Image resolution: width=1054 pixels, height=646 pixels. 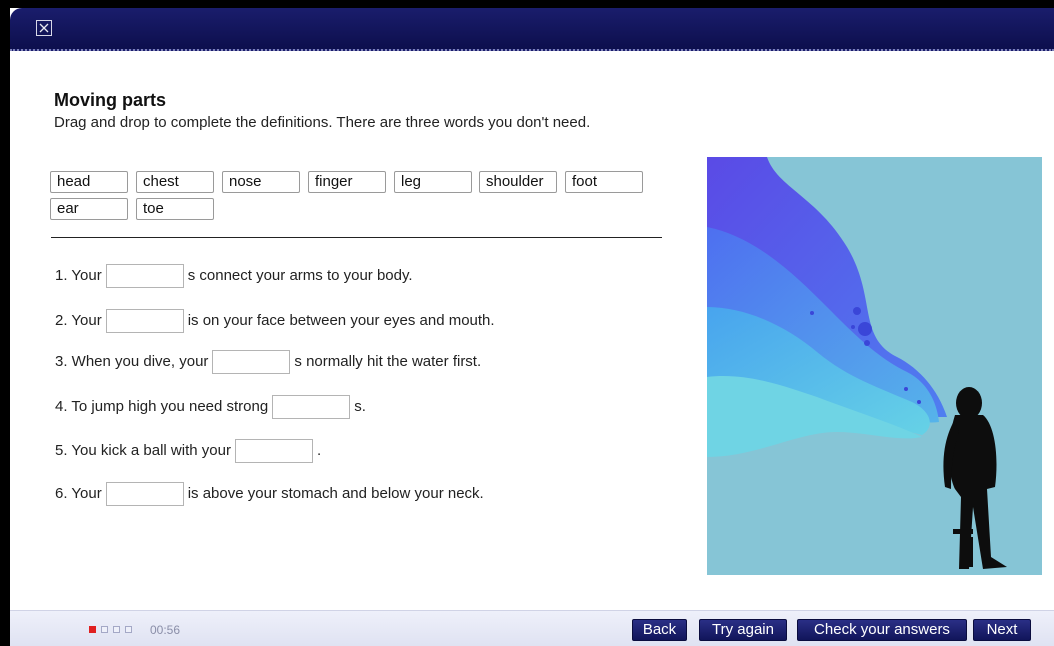 What do you see at coordinates (743, 630) in the screenshot?
I see `try-again-button: Try again` at bounding box center [743, 630].